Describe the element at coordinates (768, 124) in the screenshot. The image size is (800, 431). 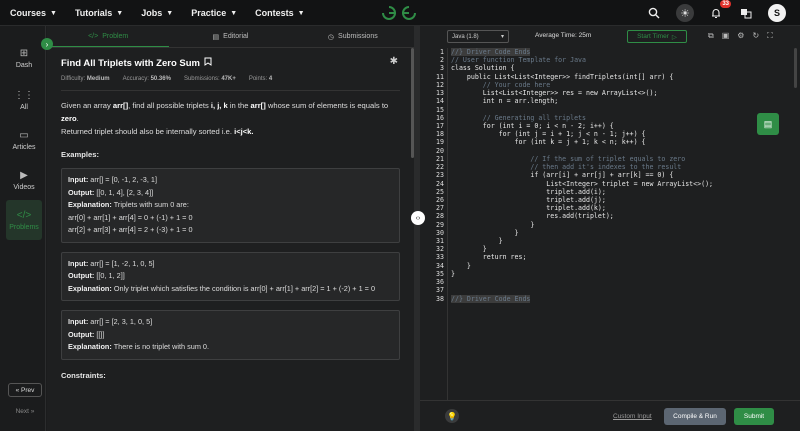
I see `chat-icon: ▤` at that location.